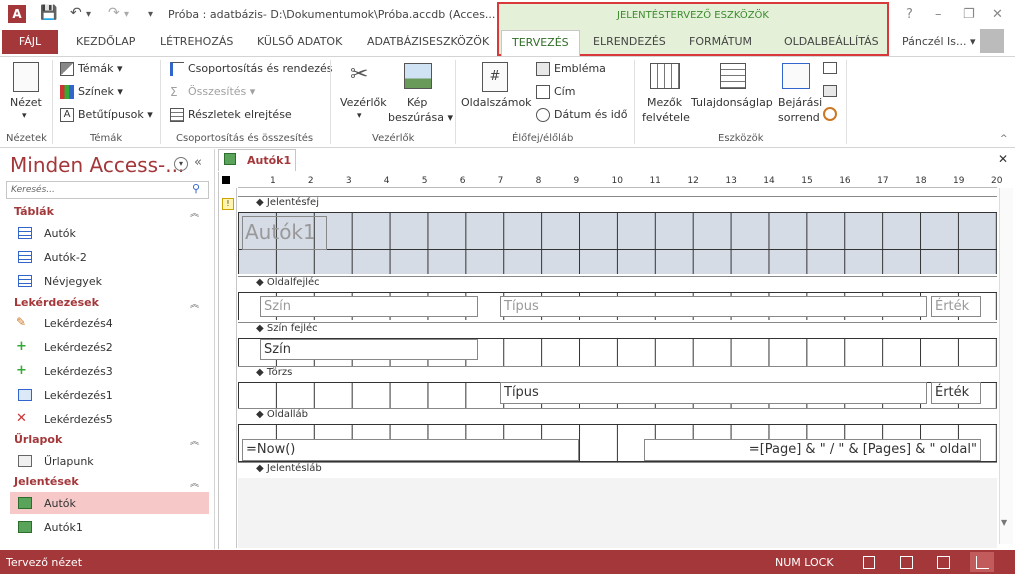 Image resolution: width=1015 pixels, height=574 pixels. I want to click on section-bar-szin-fejlec: ◆ Szín fejléc, so click(617, 329).